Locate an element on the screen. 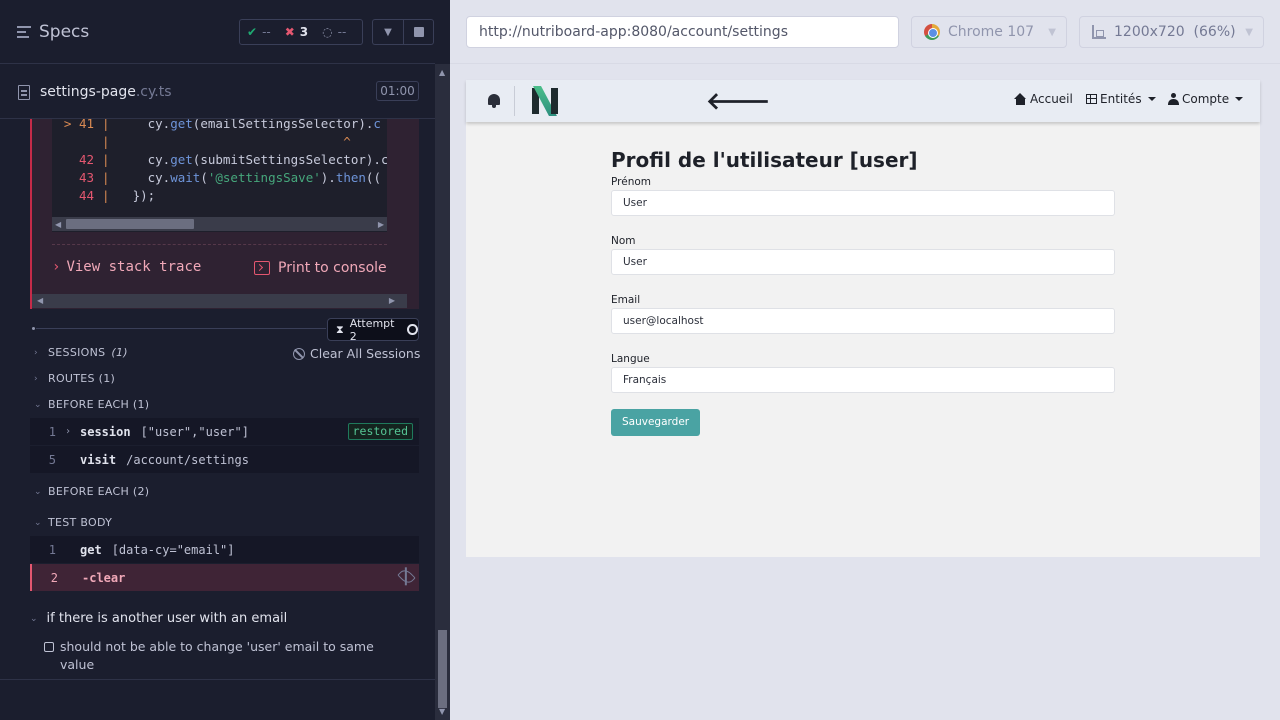  spec-file-name: settings-page is located at coordinates (88, 92).